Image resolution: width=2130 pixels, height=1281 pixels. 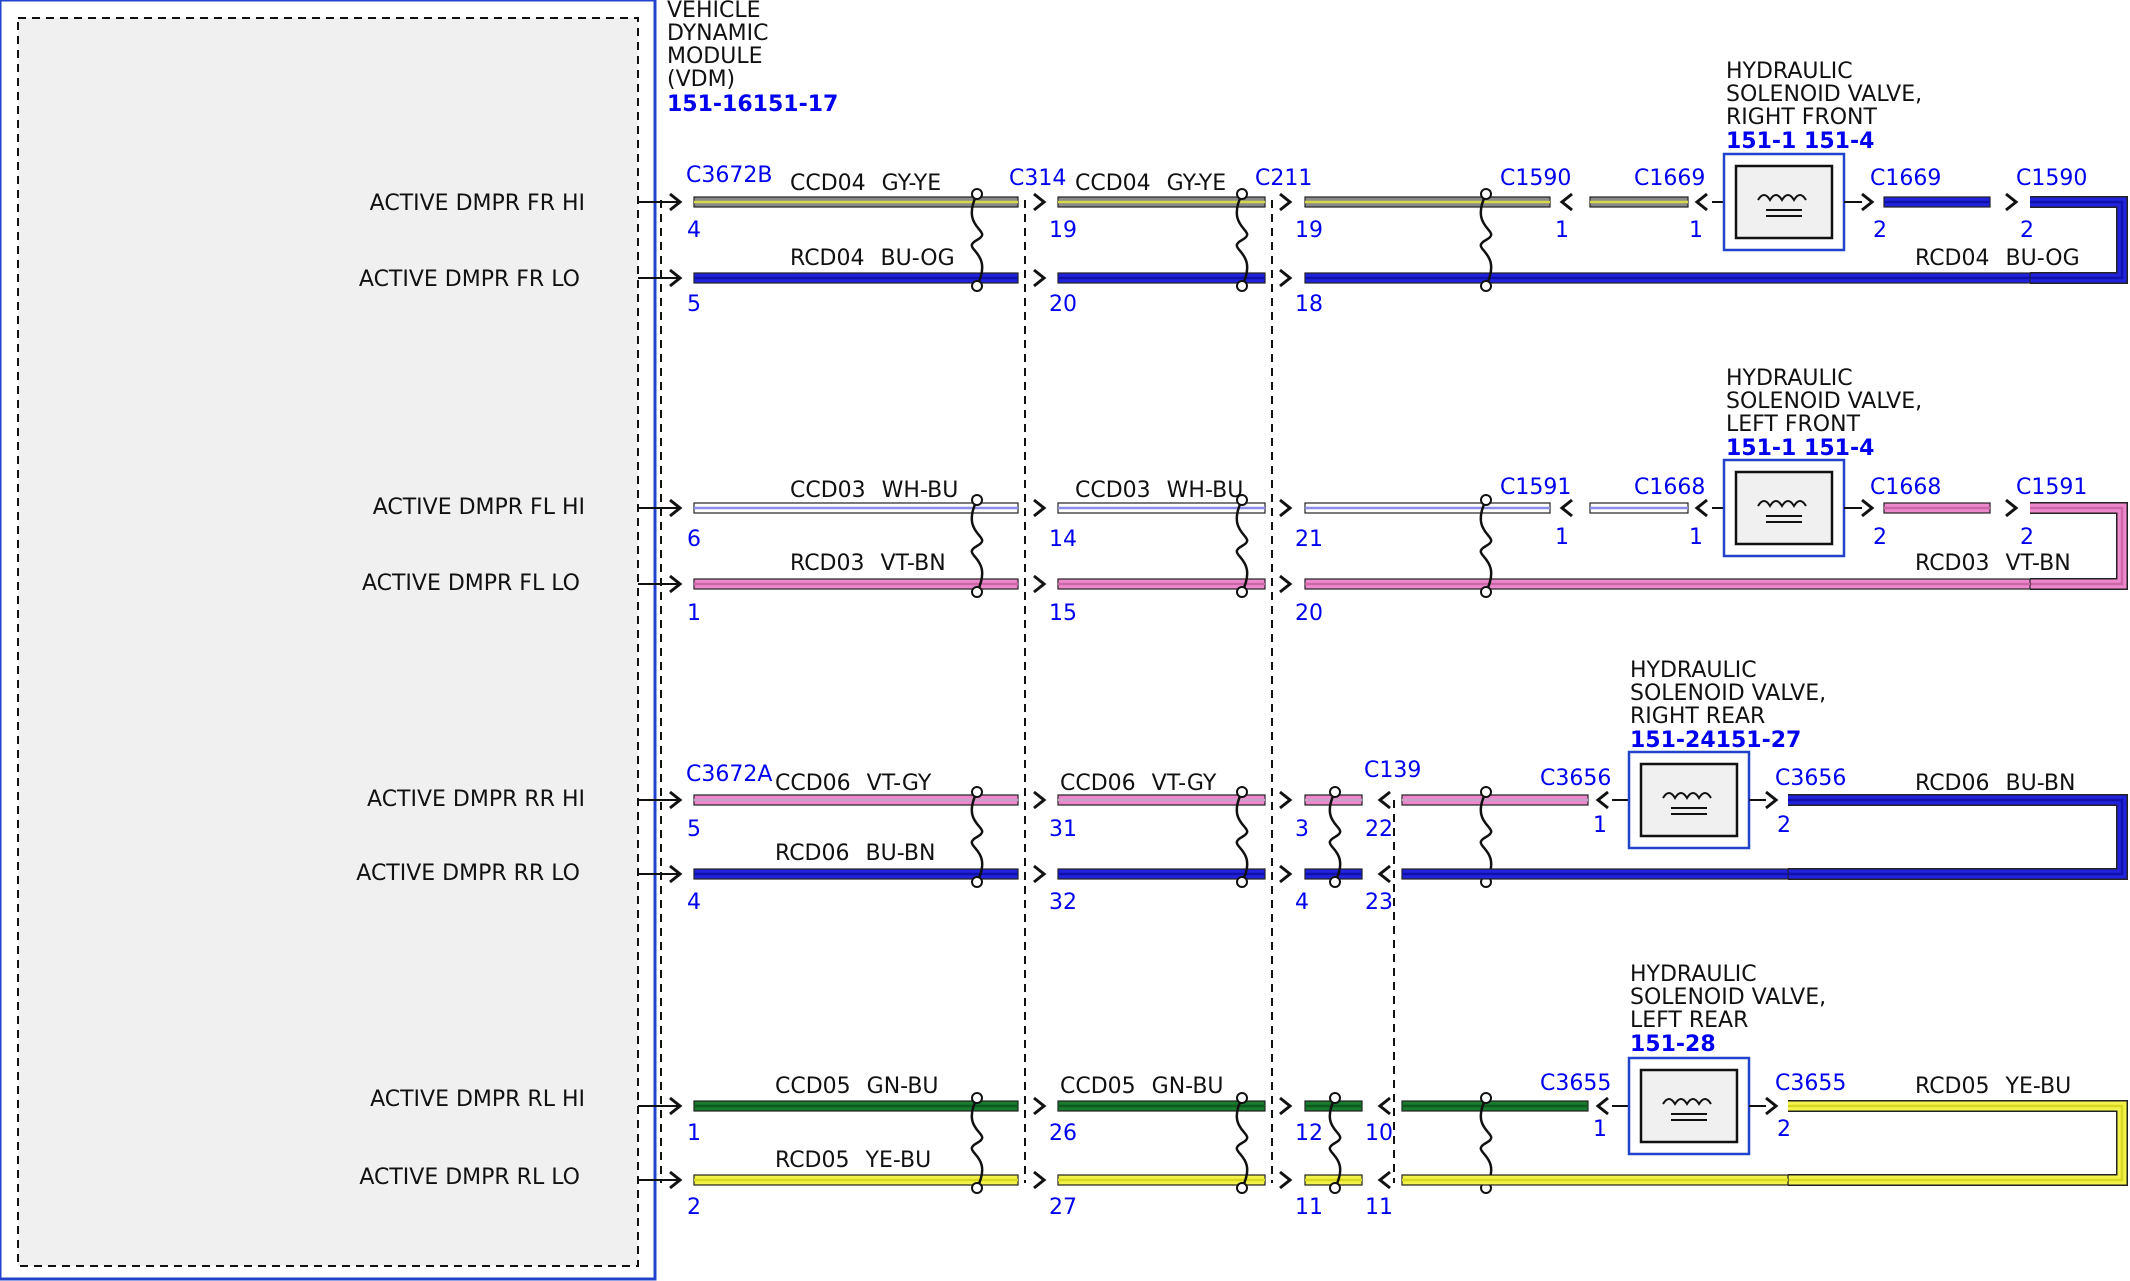 I want to click on signal-label-fl-lo: ACTIVE DMPR FL LO, so click(x=471, y=583).